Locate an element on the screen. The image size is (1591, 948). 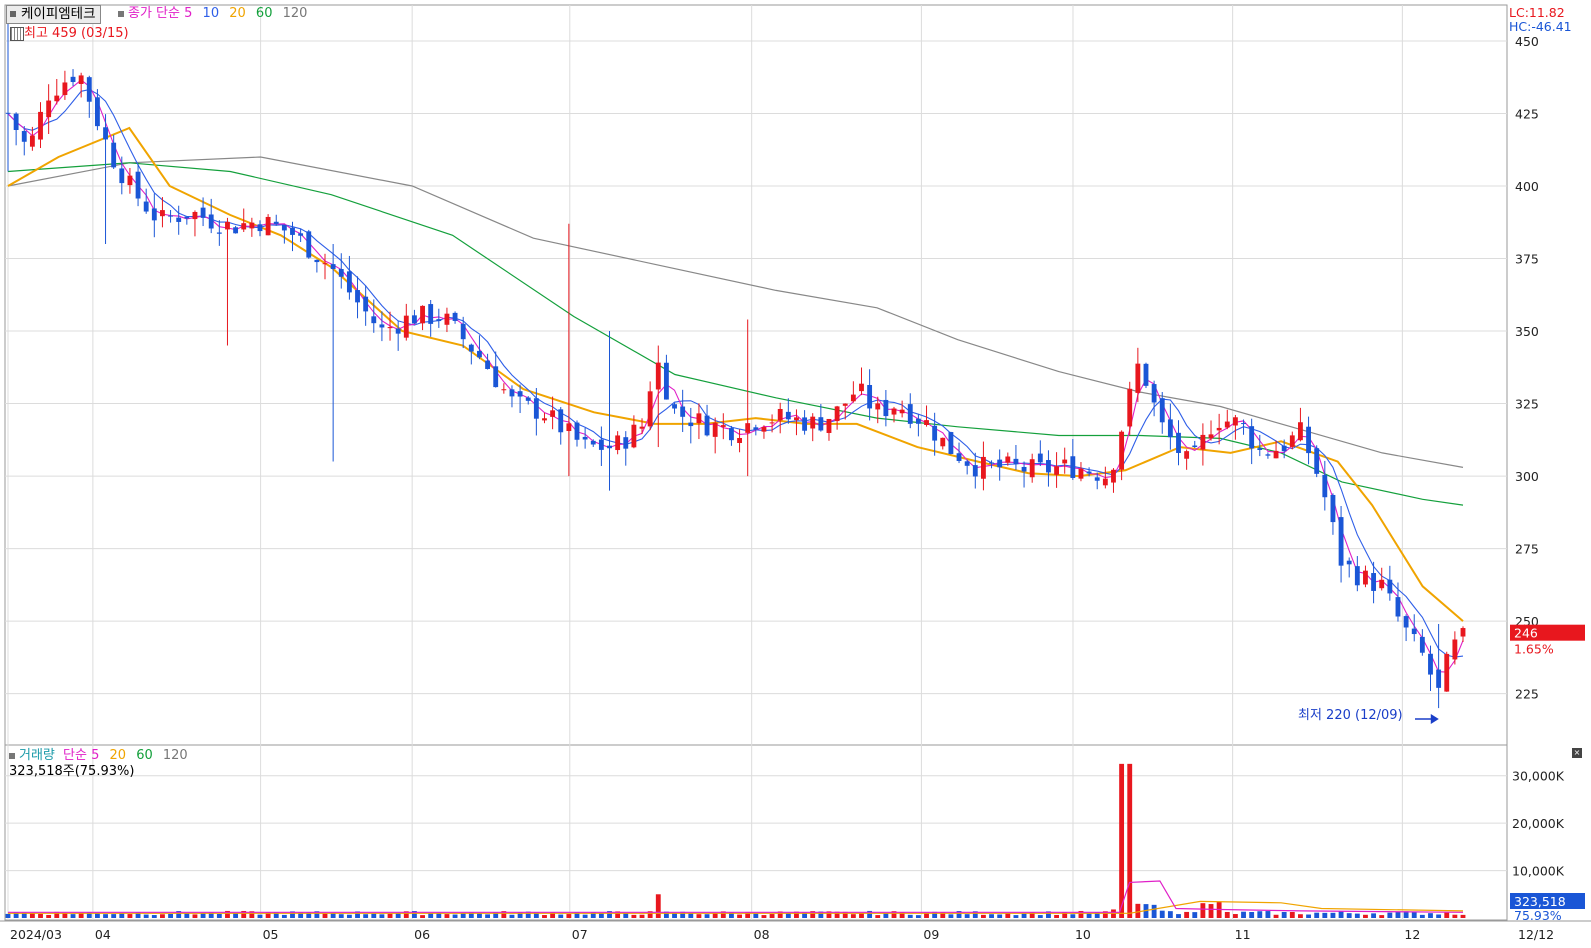
high-text: 최고 459 (03/15) is located at coordinates (76, 33).